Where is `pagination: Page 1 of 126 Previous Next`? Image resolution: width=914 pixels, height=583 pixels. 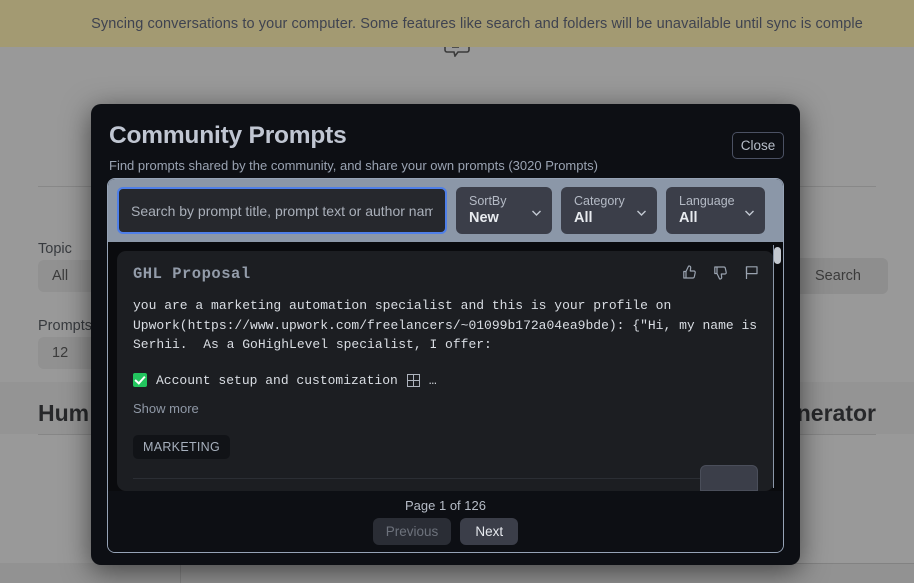 pagination: Page 1 of 126 Previous Next is located at coordinates (445, 521).